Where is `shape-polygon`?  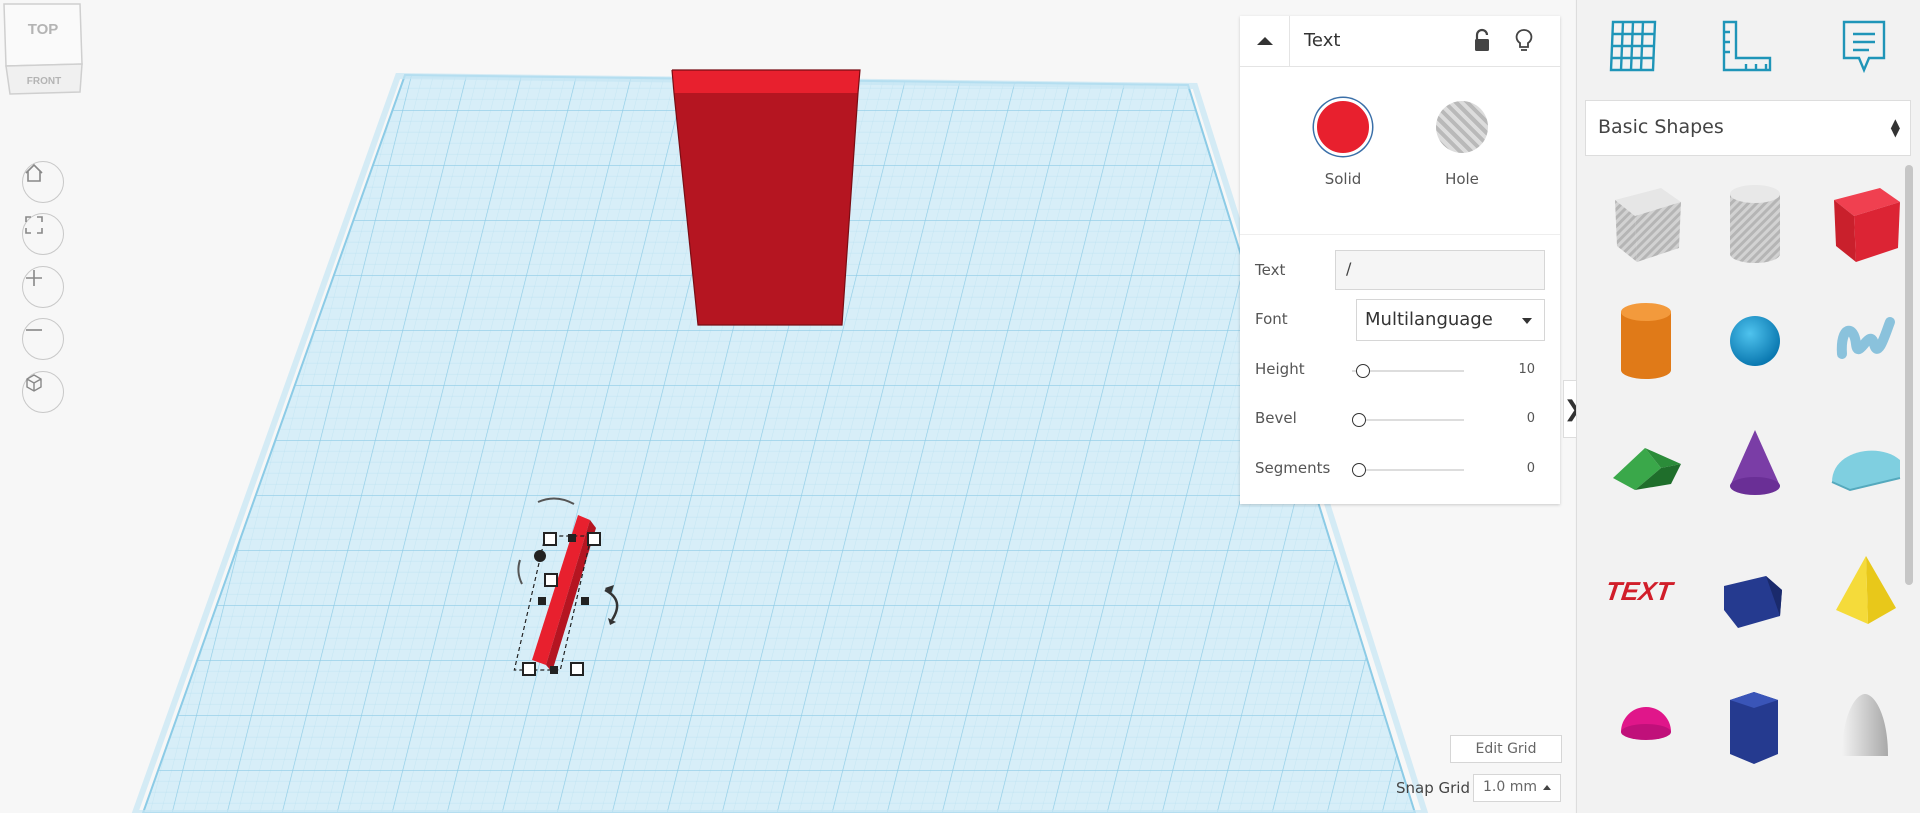
shape-polygon is located at coordinates (1755, 729).